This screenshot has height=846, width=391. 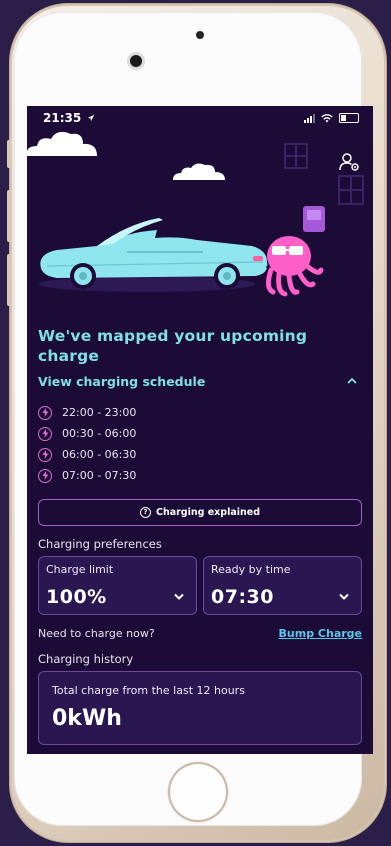 What do you see at coordinates (99, 475) in the screenshot?
I see `slot-time: 07:00 - 07:30` at bounding box center [99, 475].